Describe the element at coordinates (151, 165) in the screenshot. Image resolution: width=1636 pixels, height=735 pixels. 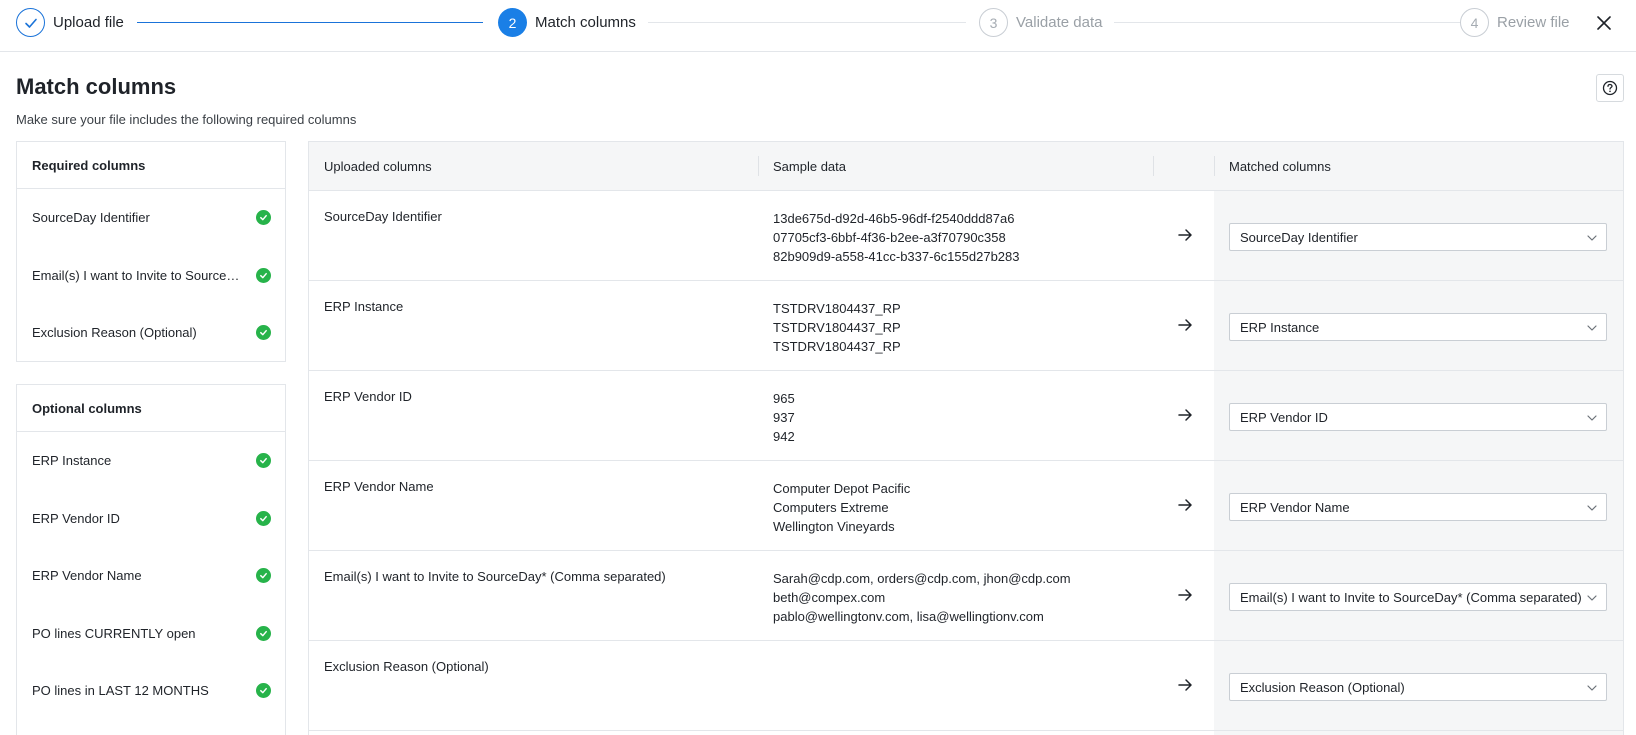
I see `required-columns-title: Required columns` at that location.